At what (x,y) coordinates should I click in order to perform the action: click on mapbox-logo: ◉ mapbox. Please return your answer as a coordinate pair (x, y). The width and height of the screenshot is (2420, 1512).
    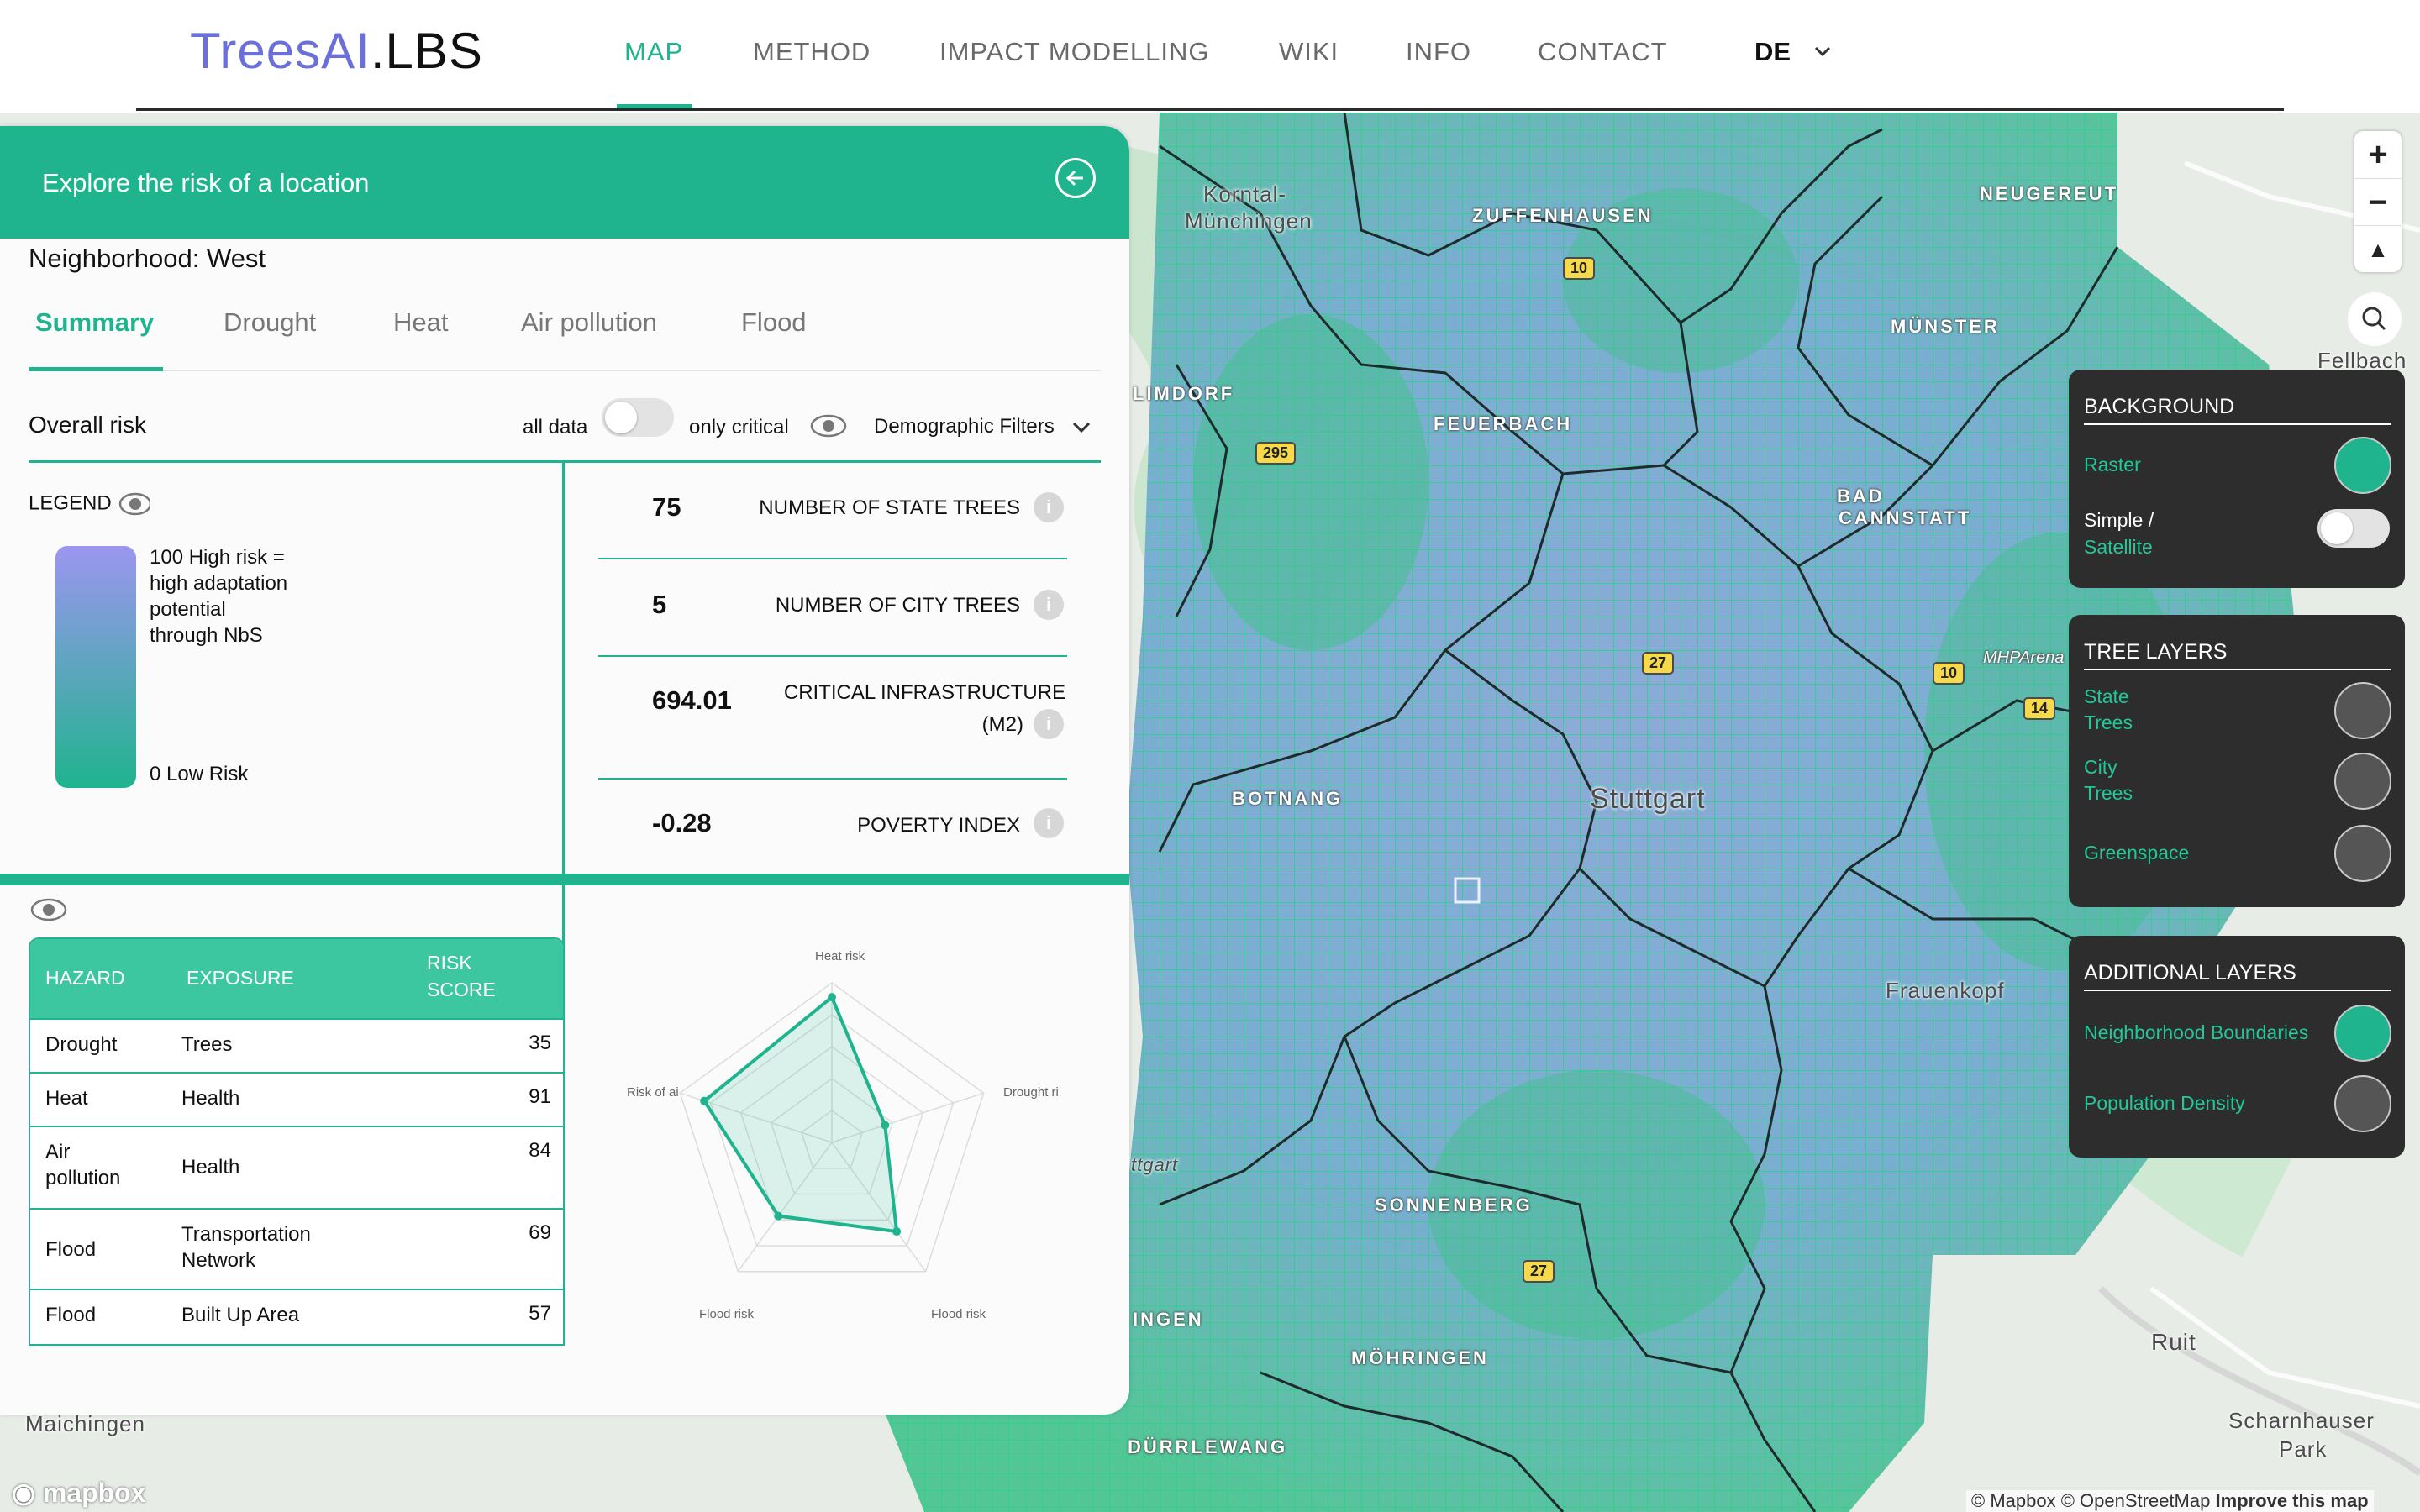
    Looking at the image, I should click on (79, 1493).